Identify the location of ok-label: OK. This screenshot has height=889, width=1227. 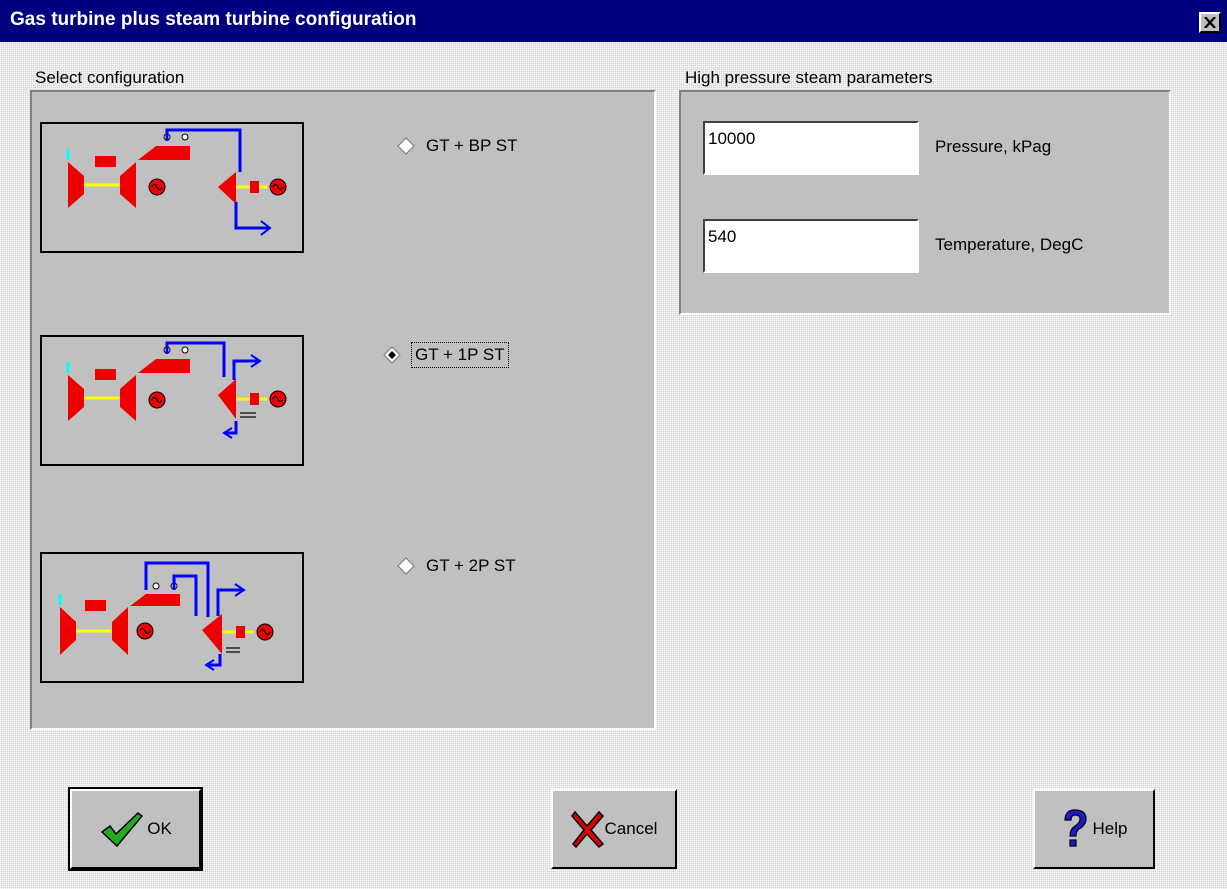
(159, 828).